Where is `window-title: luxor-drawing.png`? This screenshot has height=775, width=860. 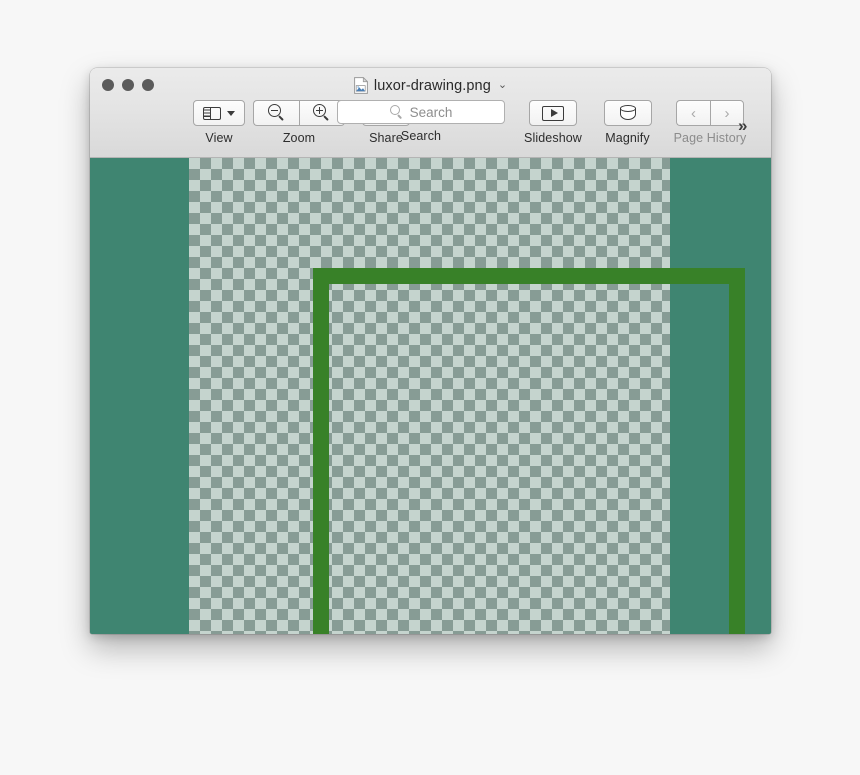
window-title: luxor-drawing.png is located at coordinates (432, 85).